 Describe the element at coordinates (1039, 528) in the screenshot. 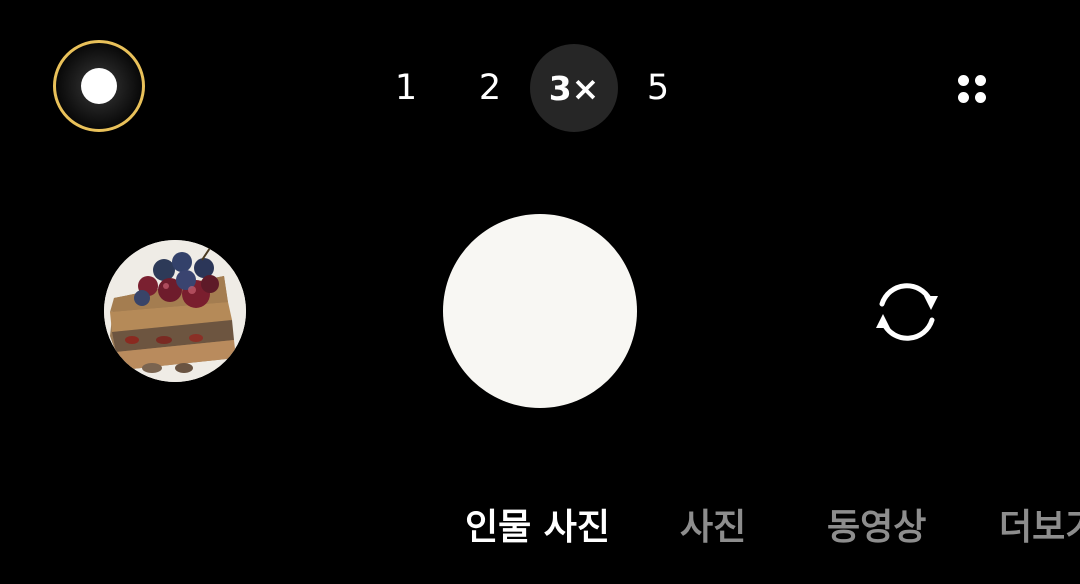

I see `mode-more: 더보기` at that location.